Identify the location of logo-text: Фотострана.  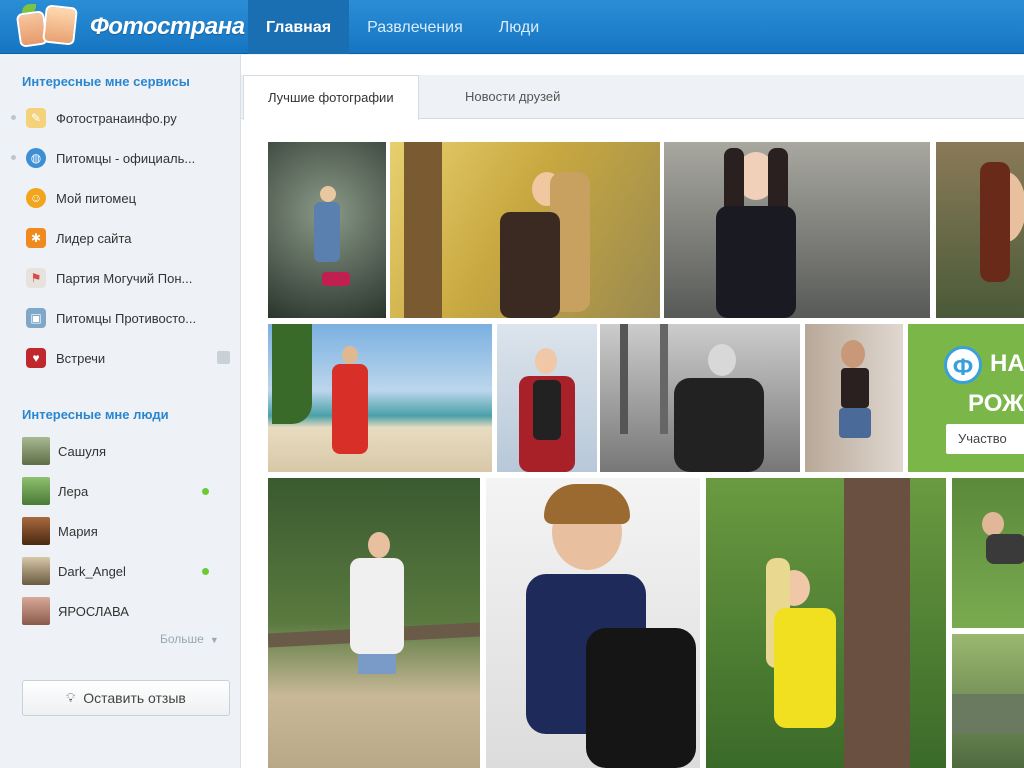
(167, 27).